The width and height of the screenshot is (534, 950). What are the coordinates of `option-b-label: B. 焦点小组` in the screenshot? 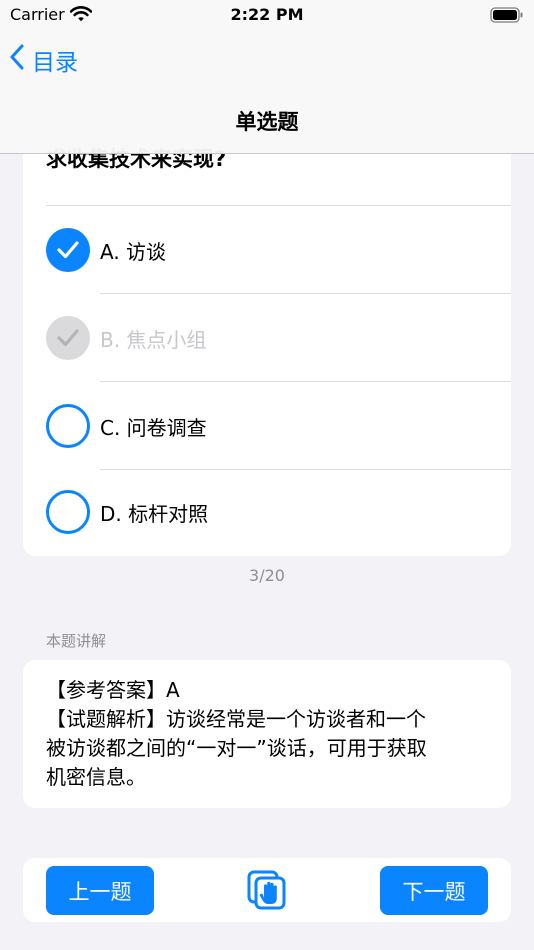 It's located at (153, 340).